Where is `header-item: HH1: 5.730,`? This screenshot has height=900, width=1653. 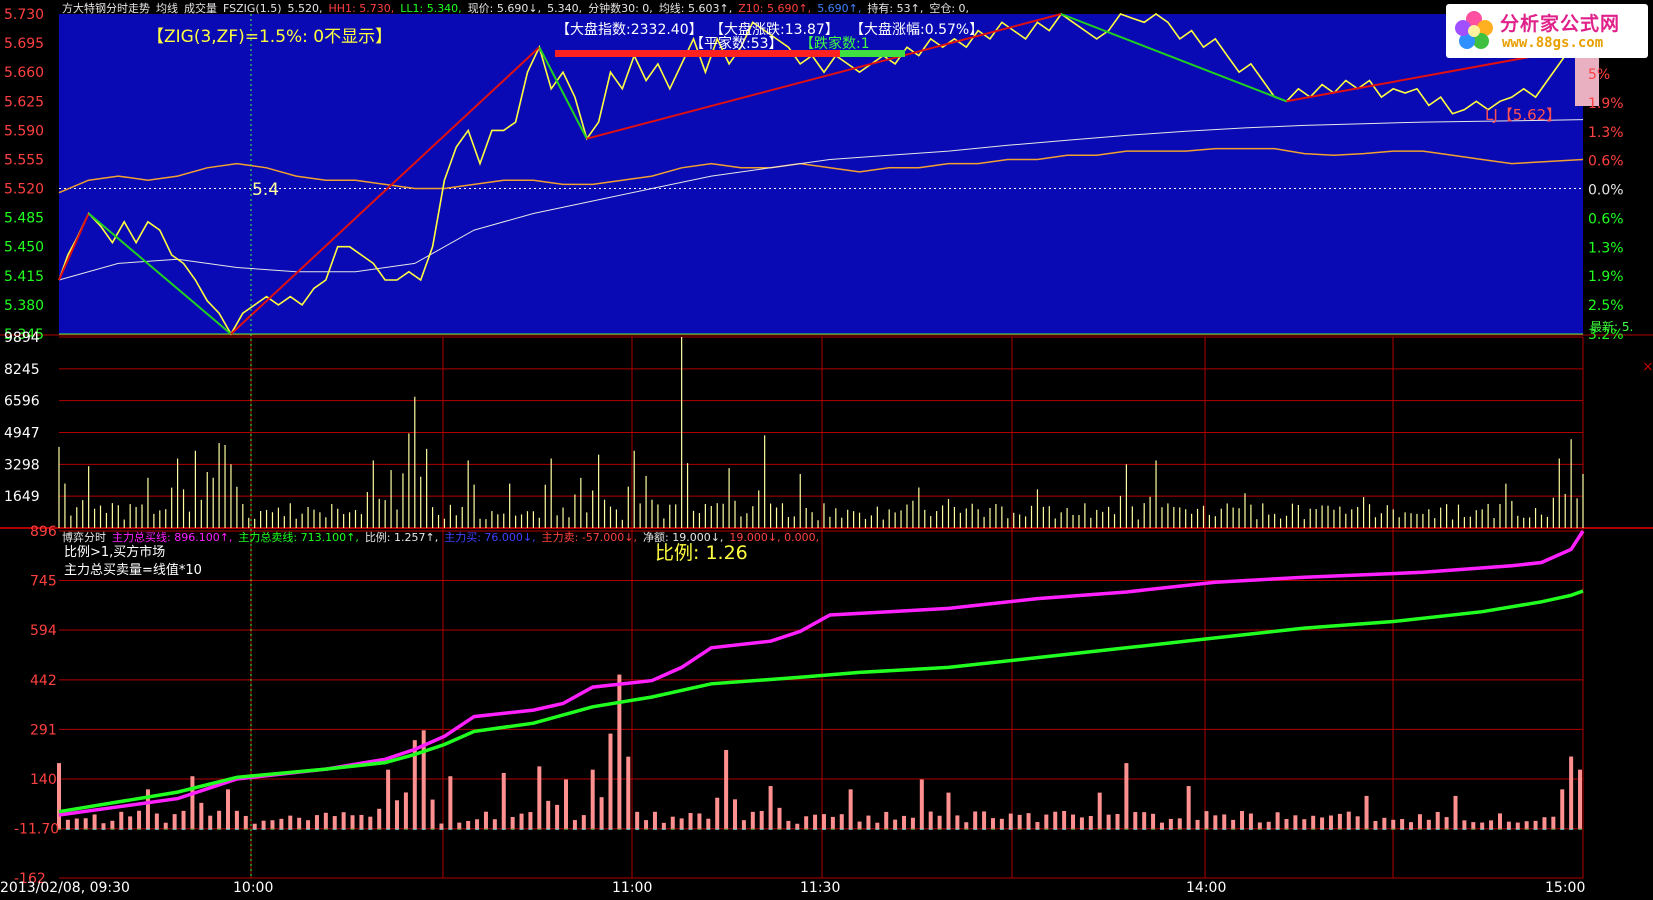
header-item: HH1: 5.730, is located at coordinates (362, 8).